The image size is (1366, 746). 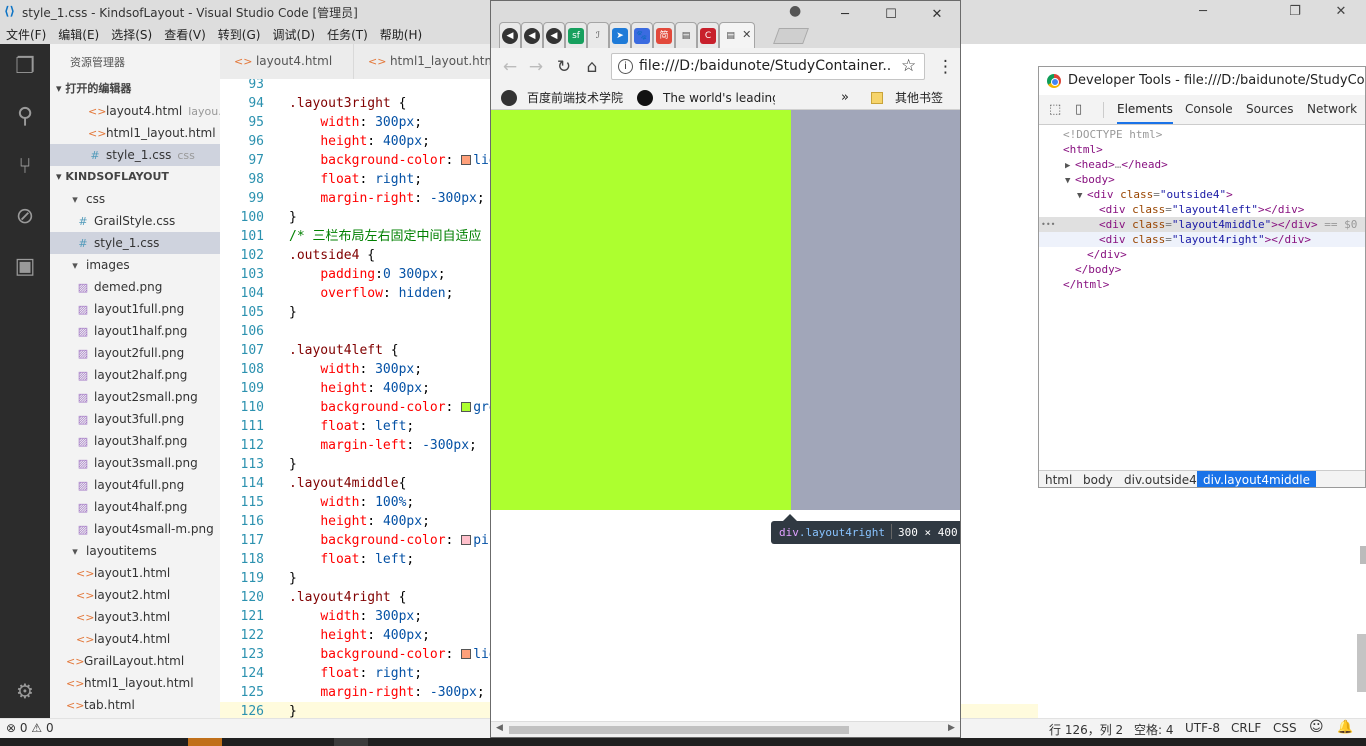 What do you see at coordinates (135, 309) in the screenshot?
I see `file-item: ▨ layout1full.png` at bounding box center [135, 309].